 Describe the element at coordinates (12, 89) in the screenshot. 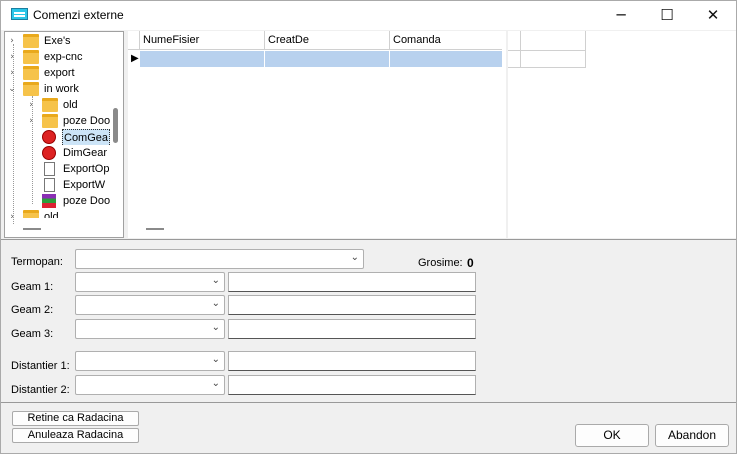

I see `collapse-icon: ⌄` at that location.